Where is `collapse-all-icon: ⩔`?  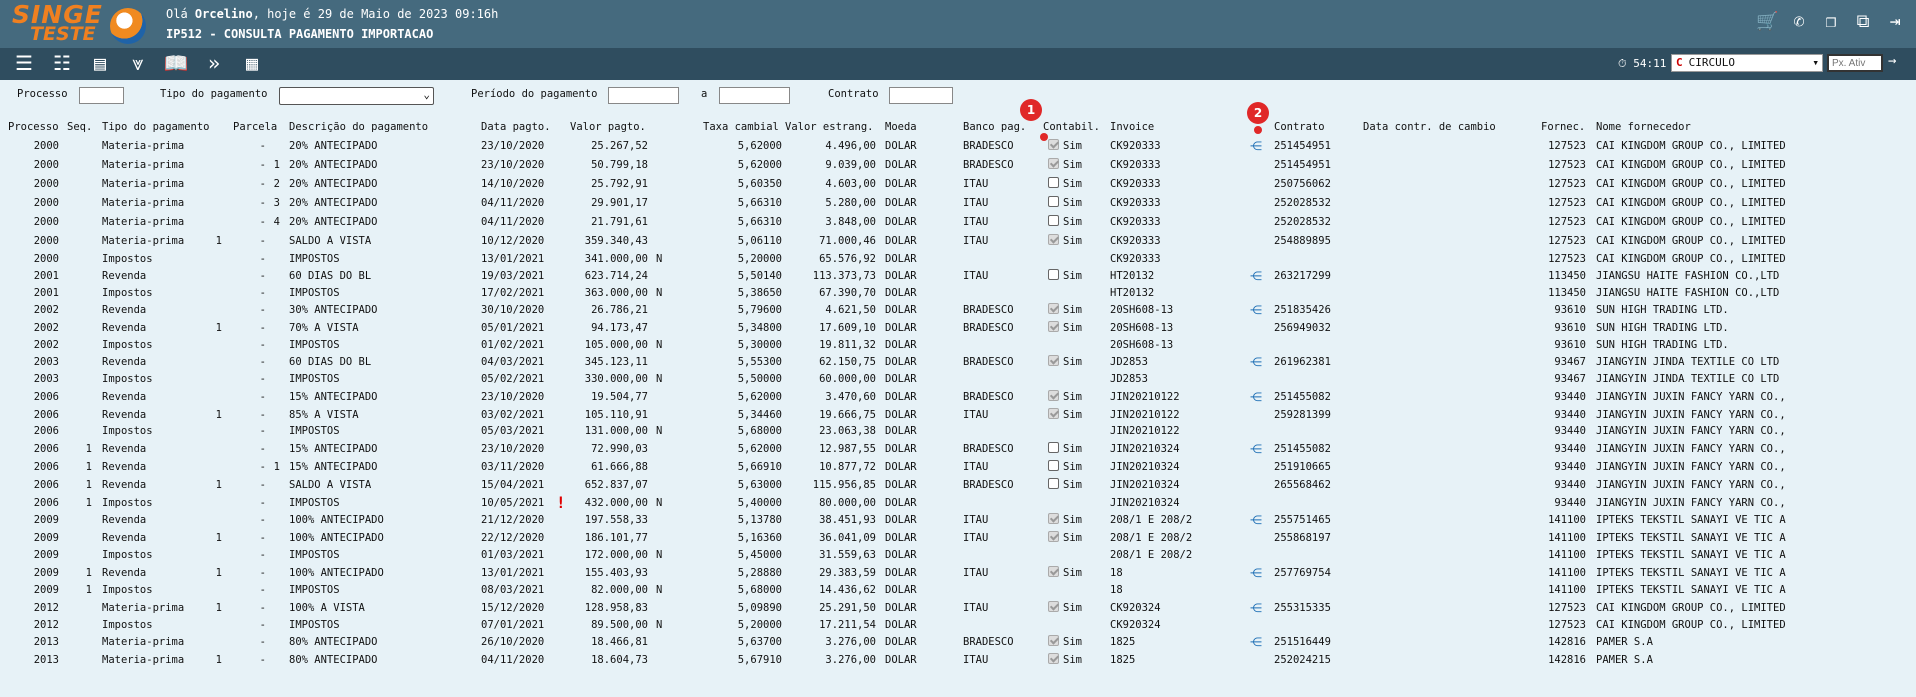 collapse-all-icon: ⩔ is located at coordinates (138, 63).